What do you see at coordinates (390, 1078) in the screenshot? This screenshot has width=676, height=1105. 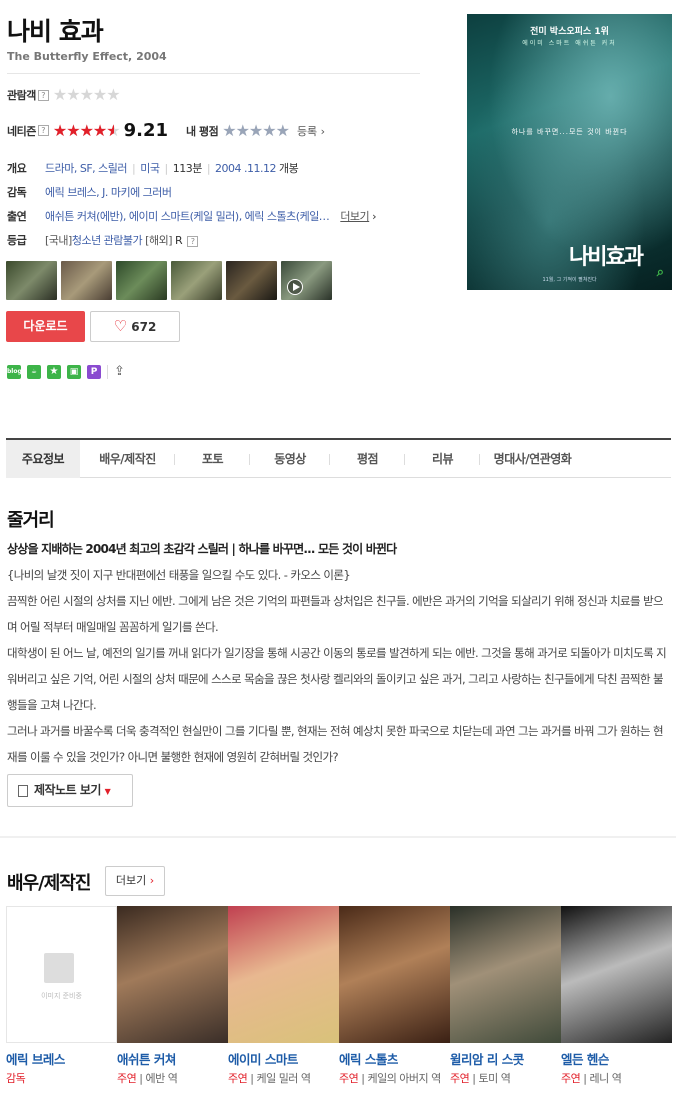 I see `cast-role: 주연 | 케일의 아버지 역` at bounding box center [390, 1078].